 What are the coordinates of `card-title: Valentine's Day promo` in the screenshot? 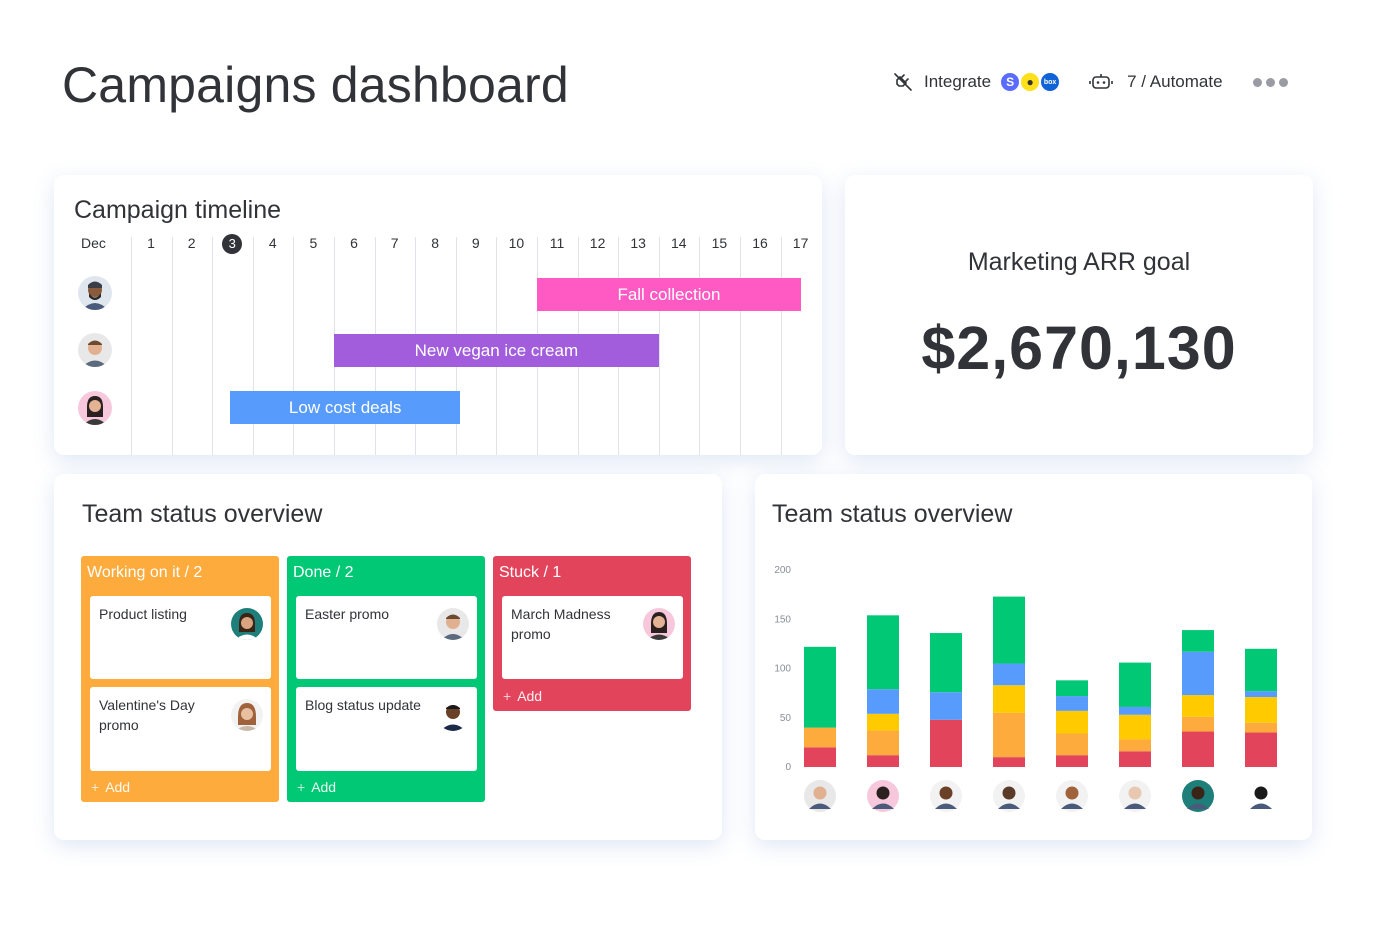 It's located at (147, 715).